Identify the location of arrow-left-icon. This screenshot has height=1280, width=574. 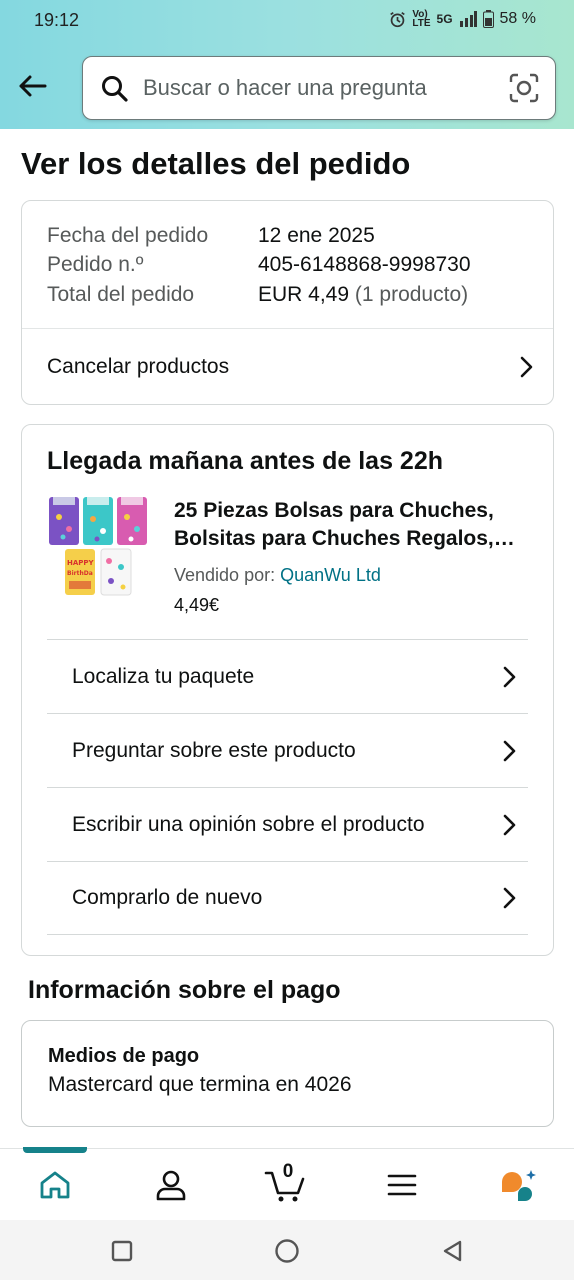
(33, 86).